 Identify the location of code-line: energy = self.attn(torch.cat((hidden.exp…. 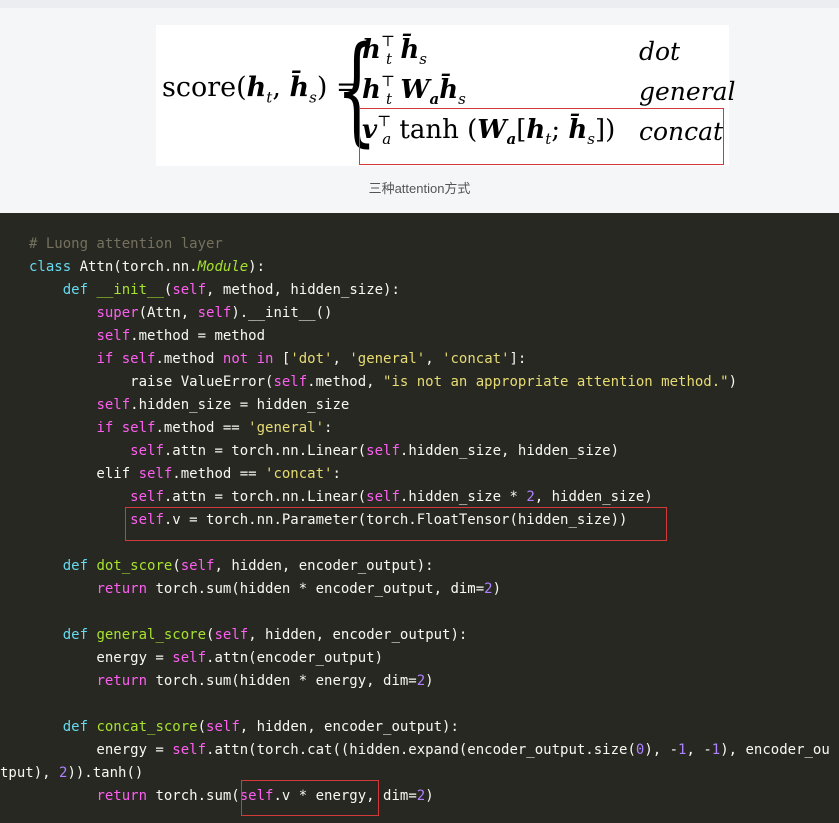
(429, 750).